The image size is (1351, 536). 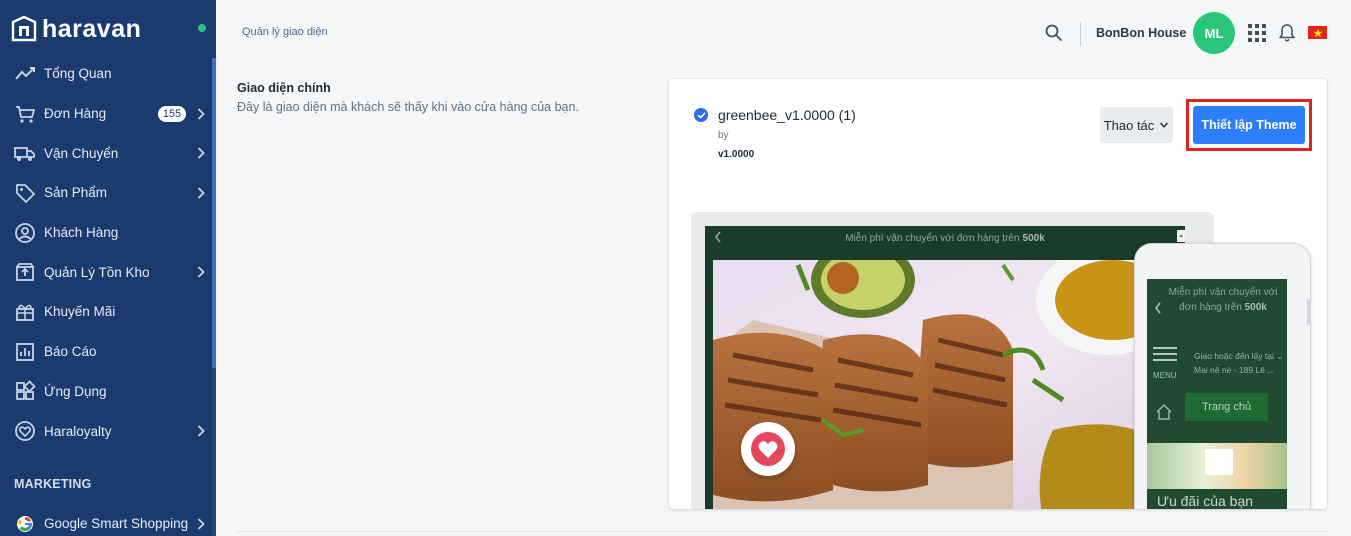 What do you see at coordinates (1181, 236) in the screenshot?
I see `scroll-up-icon` at bounding box center [1181, 236].